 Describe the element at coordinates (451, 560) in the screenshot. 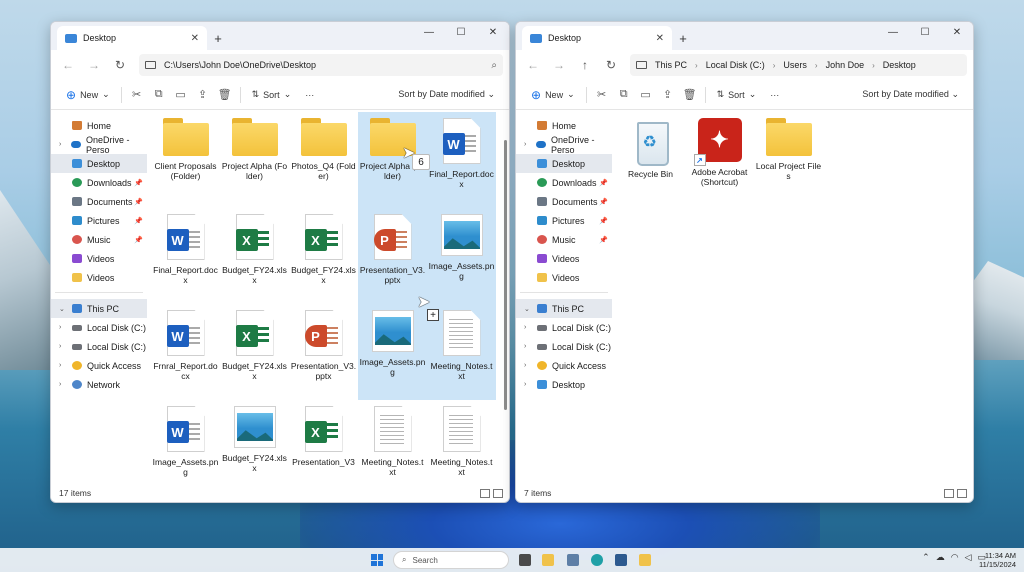

I see `taskbar-search: ⌕ Search` at that location.